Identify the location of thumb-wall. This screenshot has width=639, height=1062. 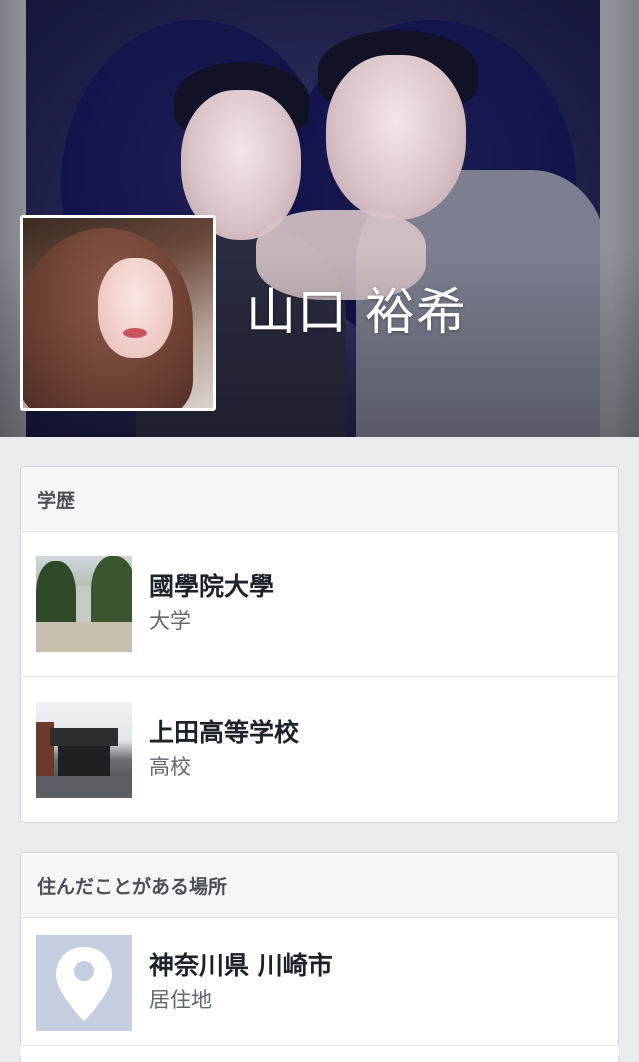
(84, 637).